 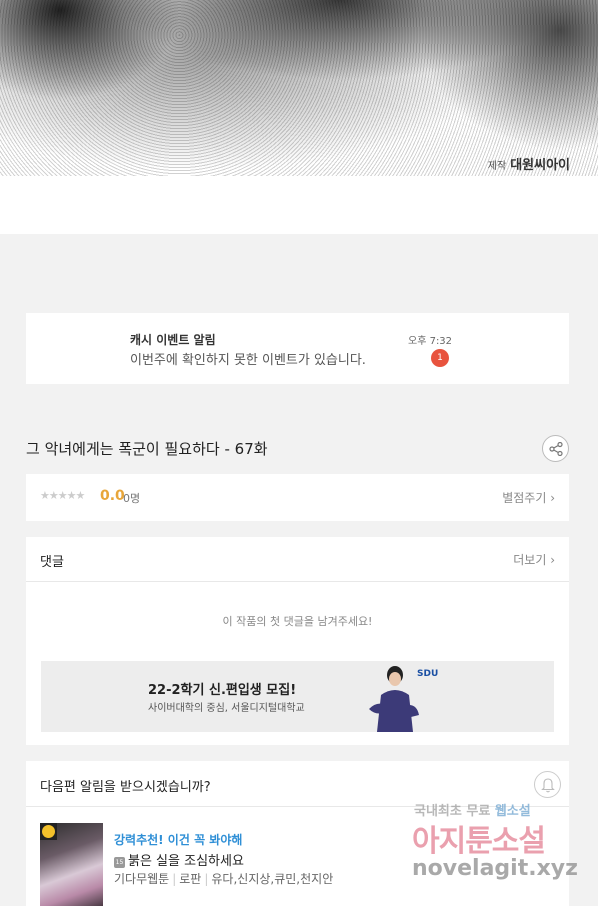 What do you see at coordinates (132, 498) in the screenshot?
I see `rating-count: 0명` at bounding box center [132, 498].